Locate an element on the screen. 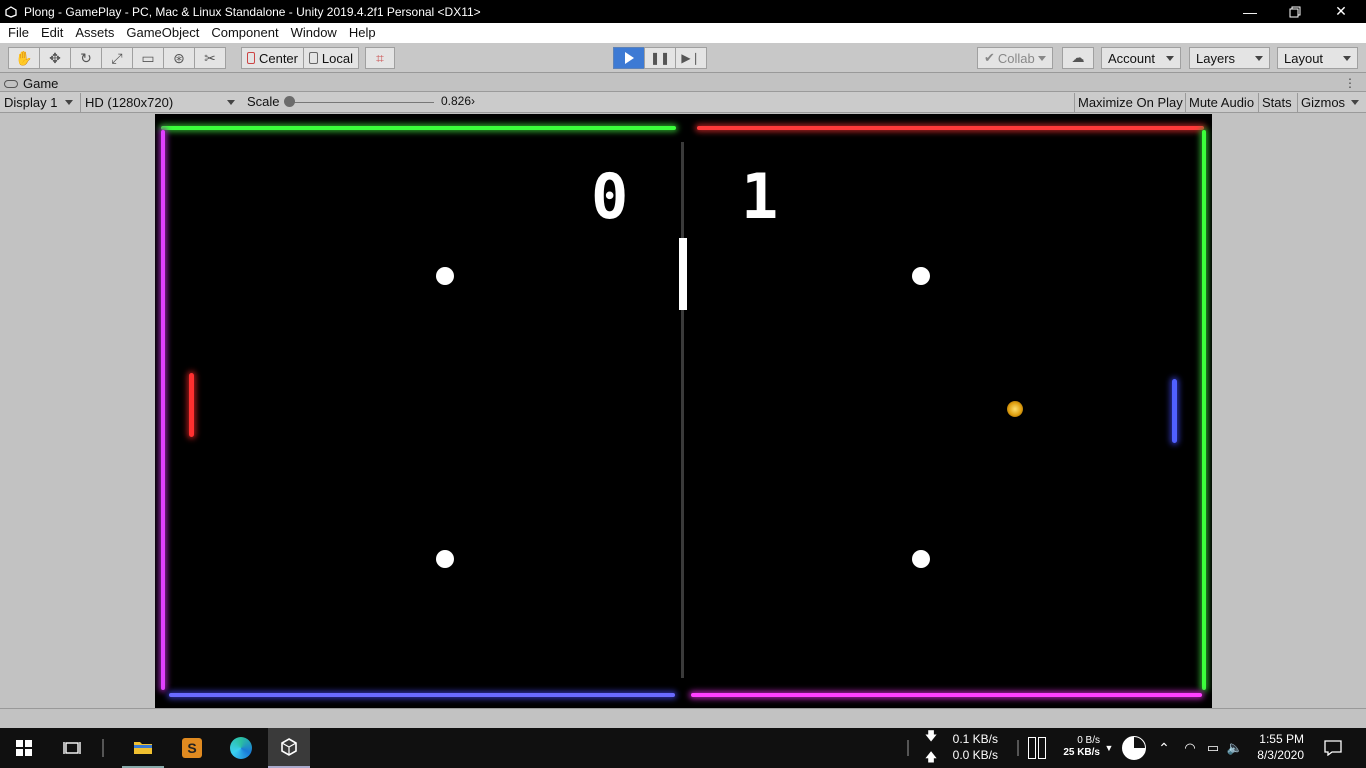 This screenshot has width=1366, height=768. network-speed-arrows: 🡇 🡅 is located at coordinates (931, 748).